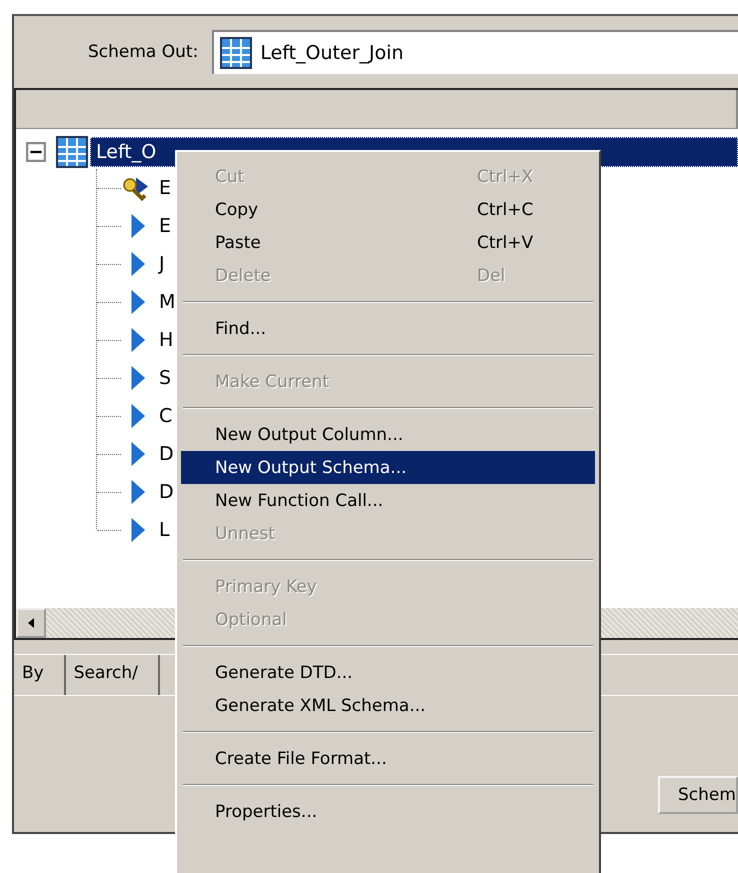  Describe the element at coordinates (475, 52) in the screenshot. I see `schema-out-field: Left_Outer_Join` at that location.